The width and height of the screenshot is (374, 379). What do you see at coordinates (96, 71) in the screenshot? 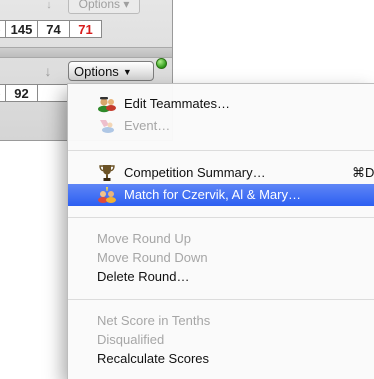
I see `options-button-label: Options` at bounding box center [96, 71].